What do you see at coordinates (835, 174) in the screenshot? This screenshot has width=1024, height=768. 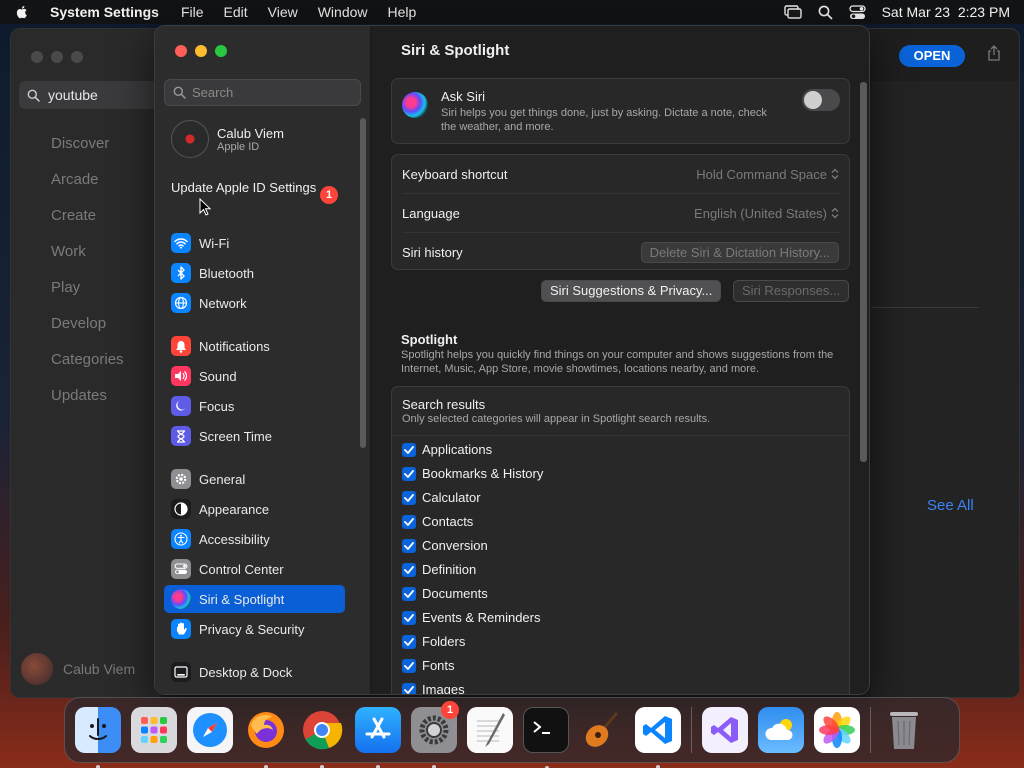 I see `chevron-updown-icon` at bounding box center [835, 174].